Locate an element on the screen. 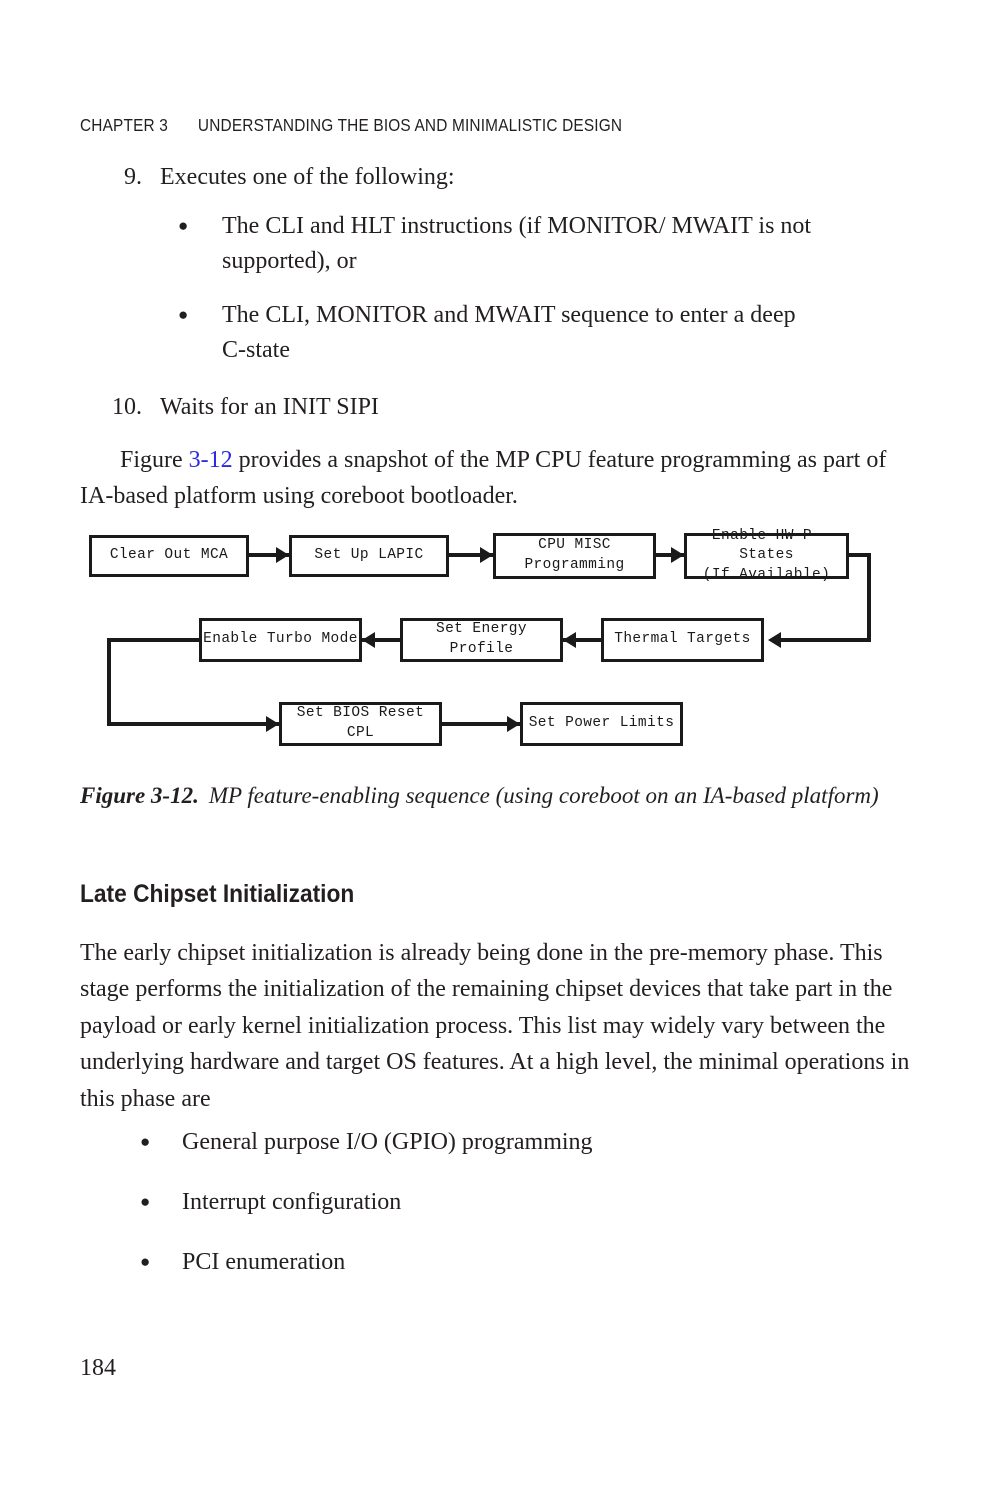 The width and height of the screenshot is (989, 1500). flow-box-enable-hw-pstates: Enable HW P-States (If Available) is located at coordinates (766, 555).